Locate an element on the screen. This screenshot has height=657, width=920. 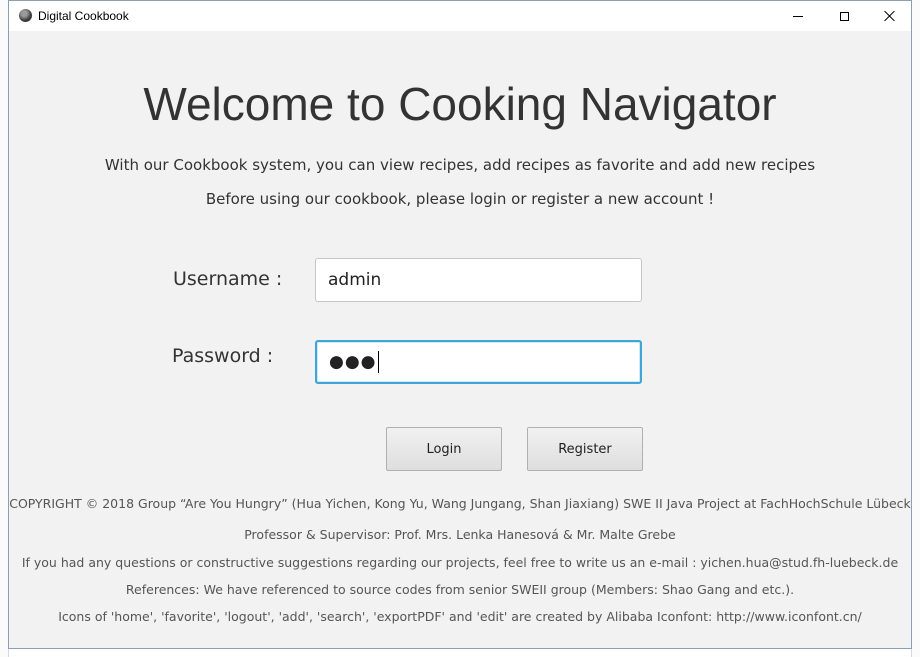
username-input: admin is located at coordinates (478, 280).